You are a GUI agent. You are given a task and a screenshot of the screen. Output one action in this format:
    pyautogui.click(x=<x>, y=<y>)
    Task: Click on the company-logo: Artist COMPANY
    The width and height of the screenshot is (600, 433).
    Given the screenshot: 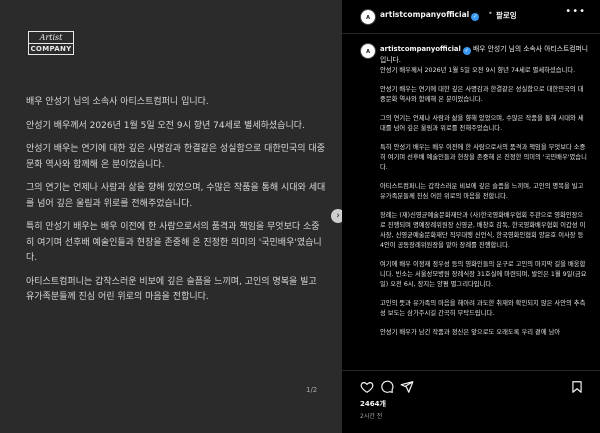 What is the action you would take?
    pyautogui.click(x=51, y=43)
    